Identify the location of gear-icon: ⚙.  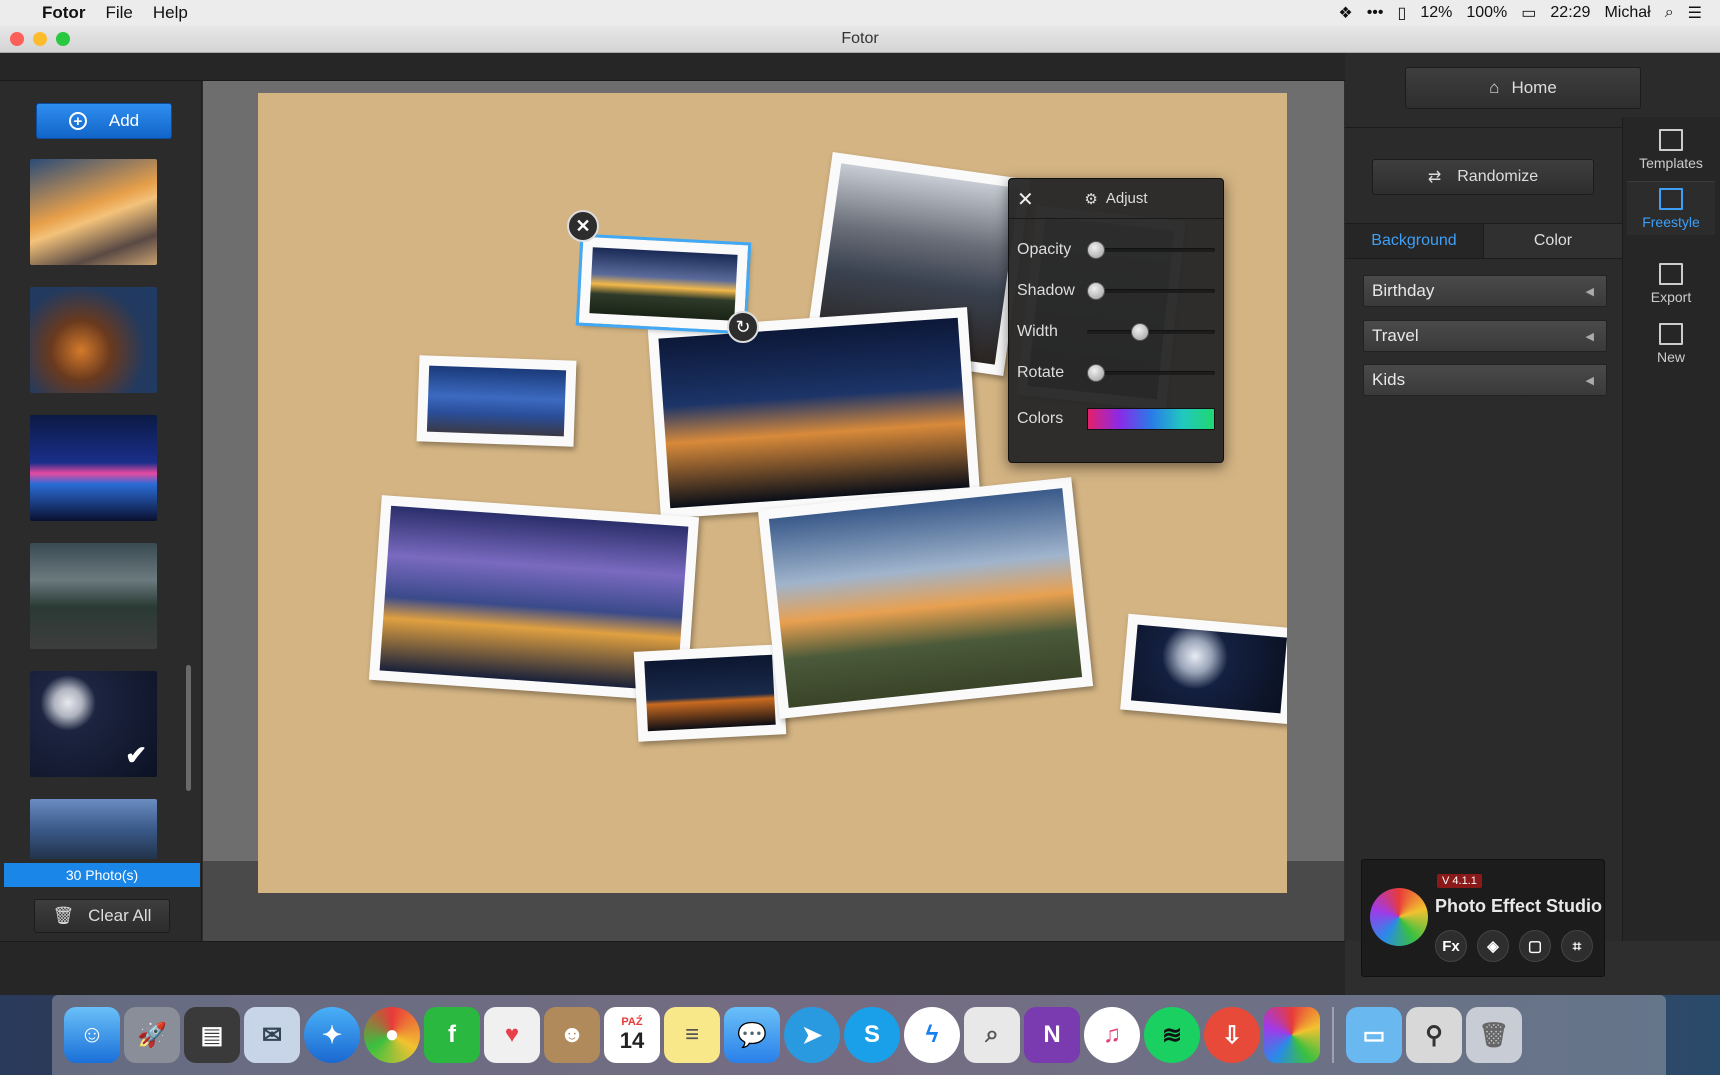
(1091, 199).